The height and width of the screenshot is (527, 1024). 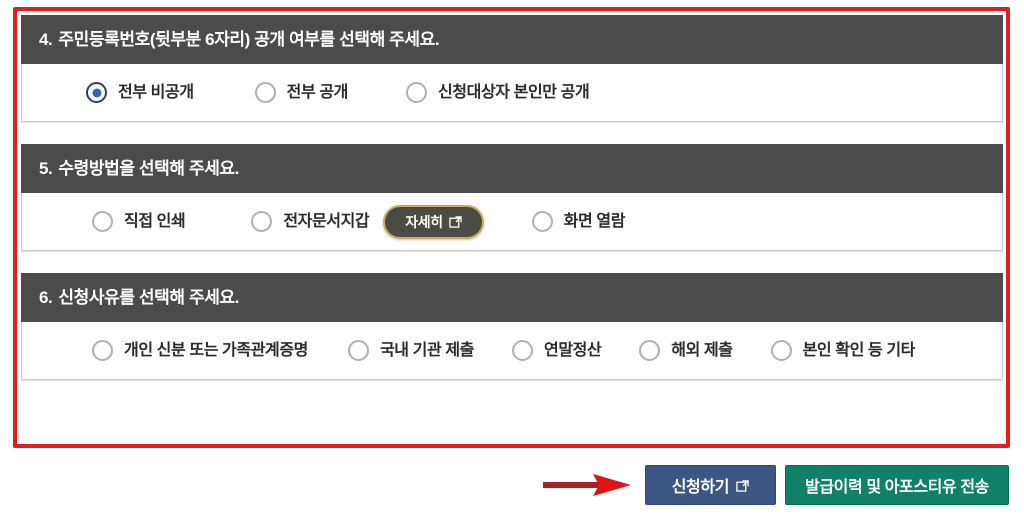 I want to click on section-5-header: 5. 수령방법을 선택해 주세요., so click(x=512, y=168).